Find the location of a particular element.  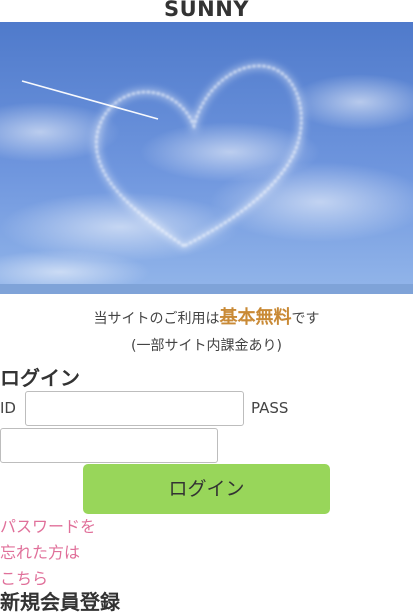

id-label: ID is located at coordinates (8, 408).